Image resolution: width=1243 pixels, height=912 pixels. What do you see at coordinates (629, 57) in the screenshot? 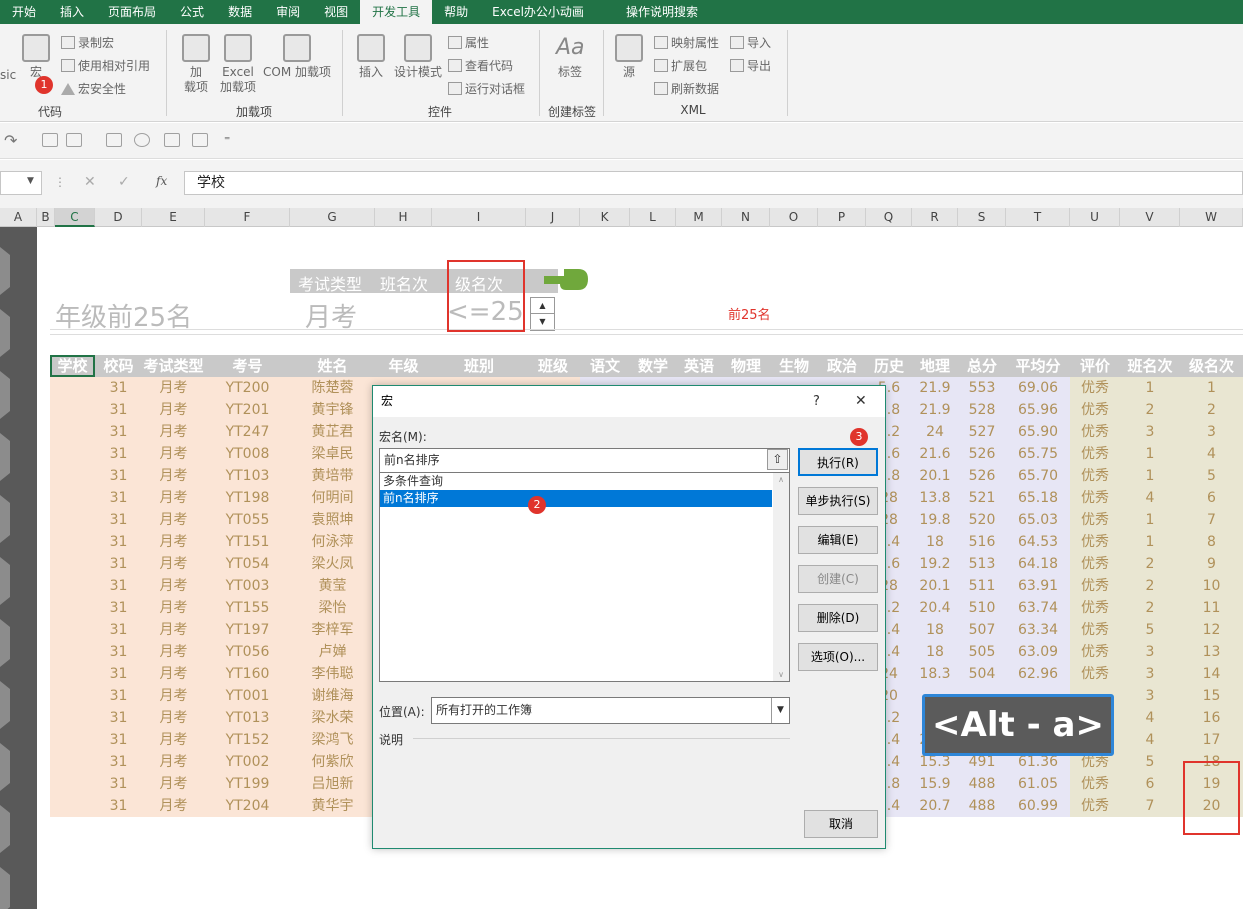
I see `xml-source-button: 源` at bounding box center [629, 57].